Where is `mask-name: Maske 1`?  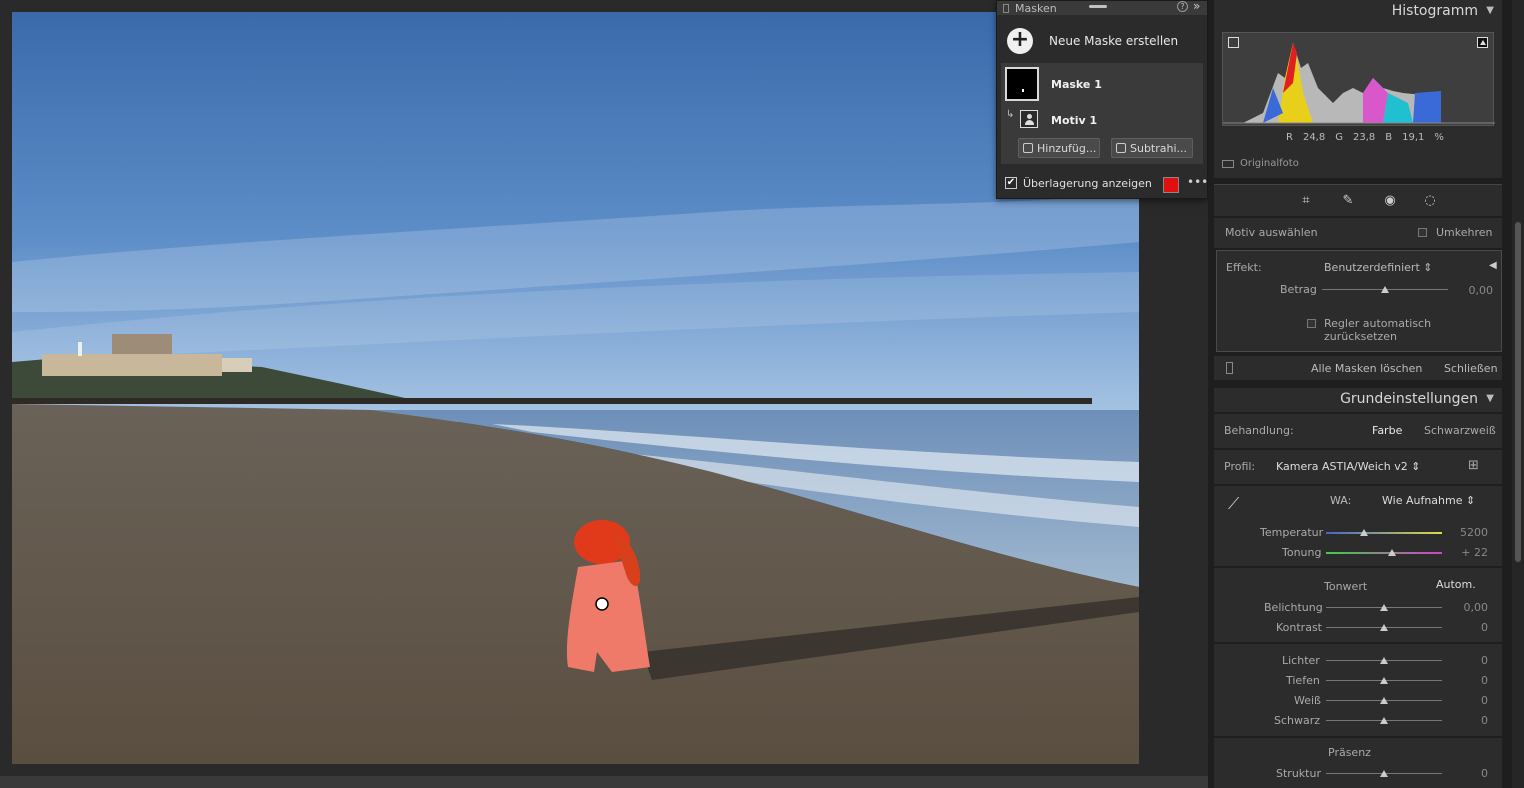 mask-name: Maske 1 is located at coordinates (1076, 84).